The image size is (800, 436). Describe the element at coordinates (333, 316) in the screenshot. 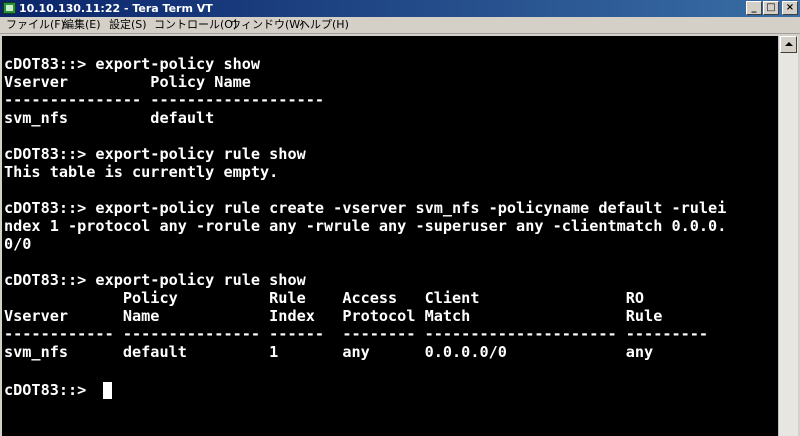

I see `terminal-line: Vserver Name Index Protocol Match Rule` at that location.